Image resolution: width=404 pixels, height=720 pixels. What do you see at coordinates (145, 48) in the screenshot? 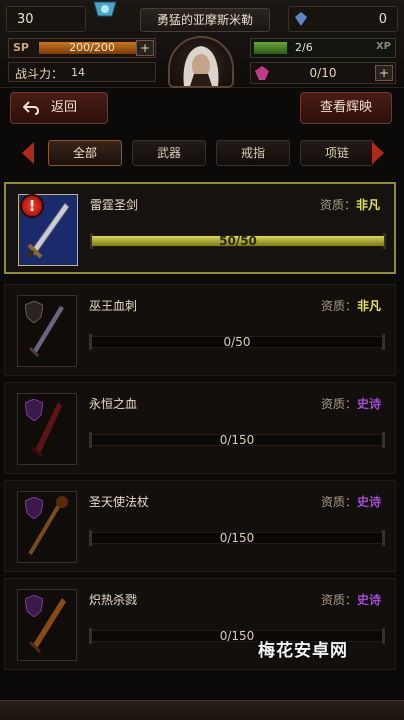
I see `sp-add-button: +` at bounding box center [145, 48].